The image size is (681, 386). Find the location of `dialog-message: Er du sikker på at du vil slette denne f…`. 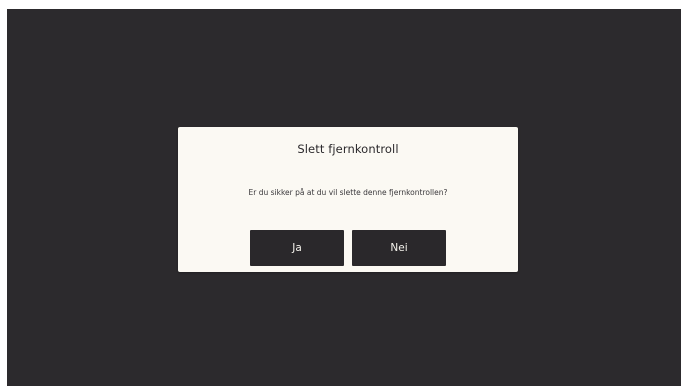

dialog-message: Er du sikker på at du vil slette denne f… is located at coordinates (348, 192).